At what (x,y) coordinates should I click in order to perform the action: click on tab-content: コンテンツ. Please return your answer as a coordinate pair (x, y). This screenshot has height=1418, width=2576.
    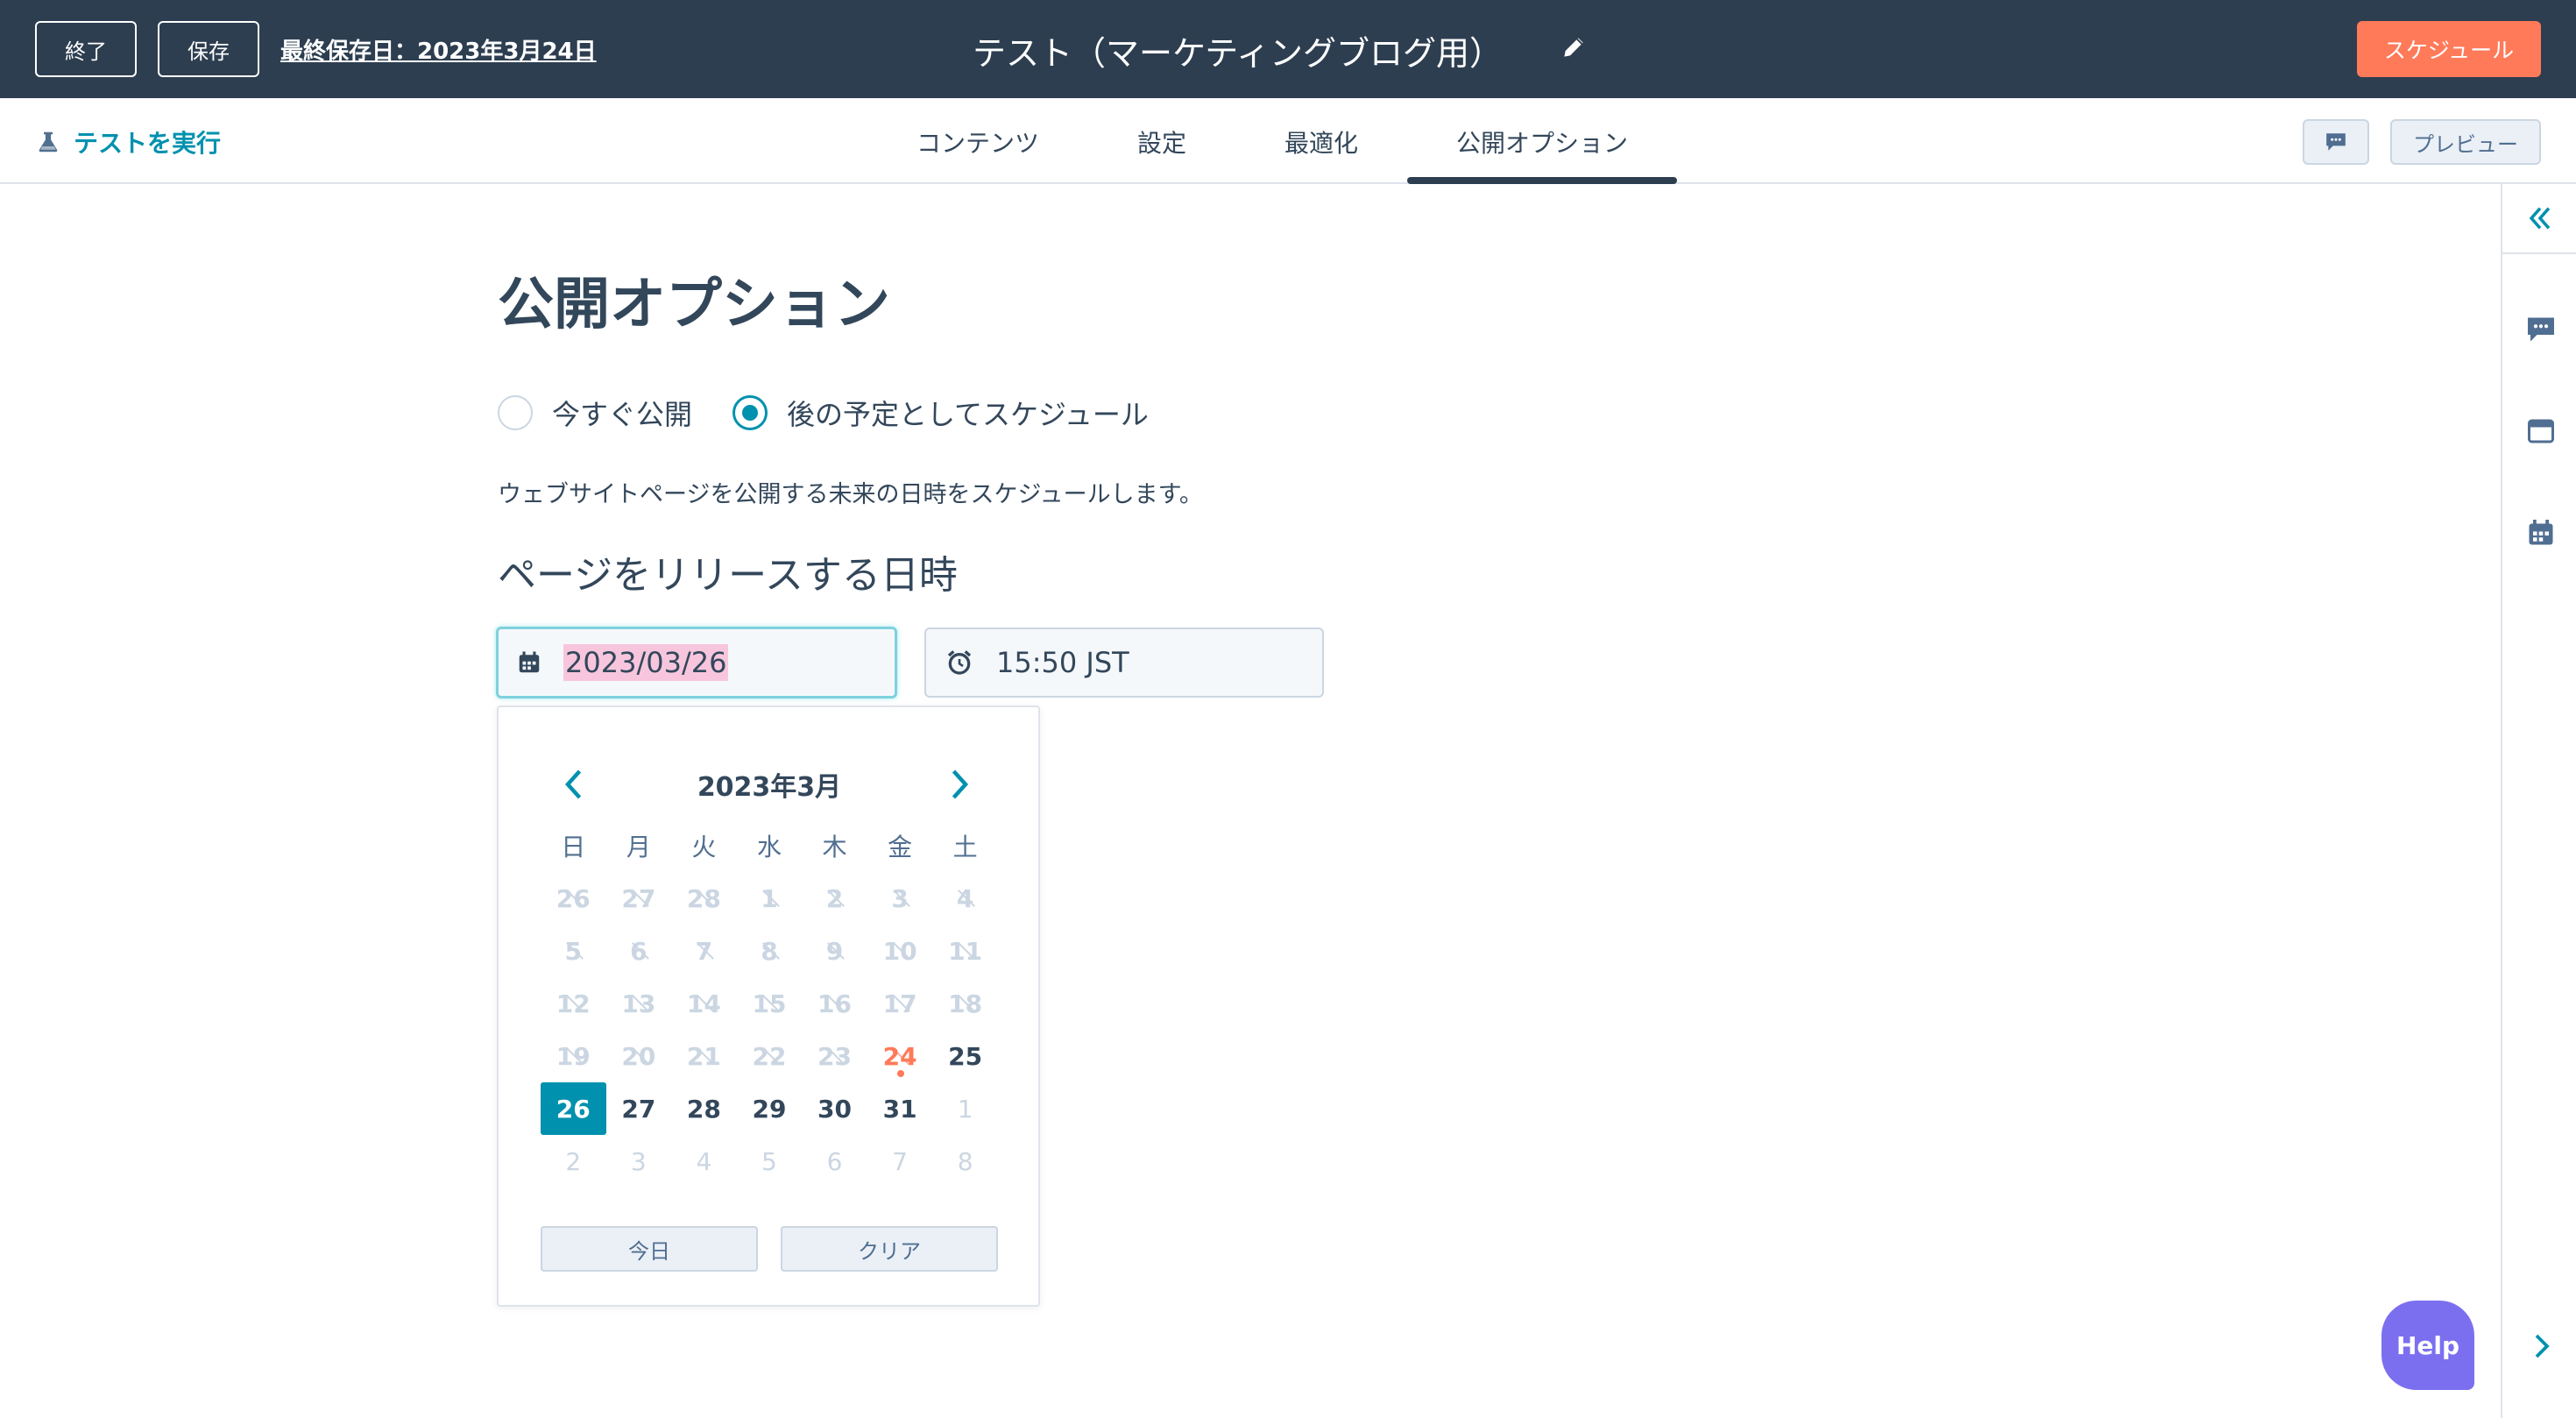
    Looking at the image, I should click on (977, 142).